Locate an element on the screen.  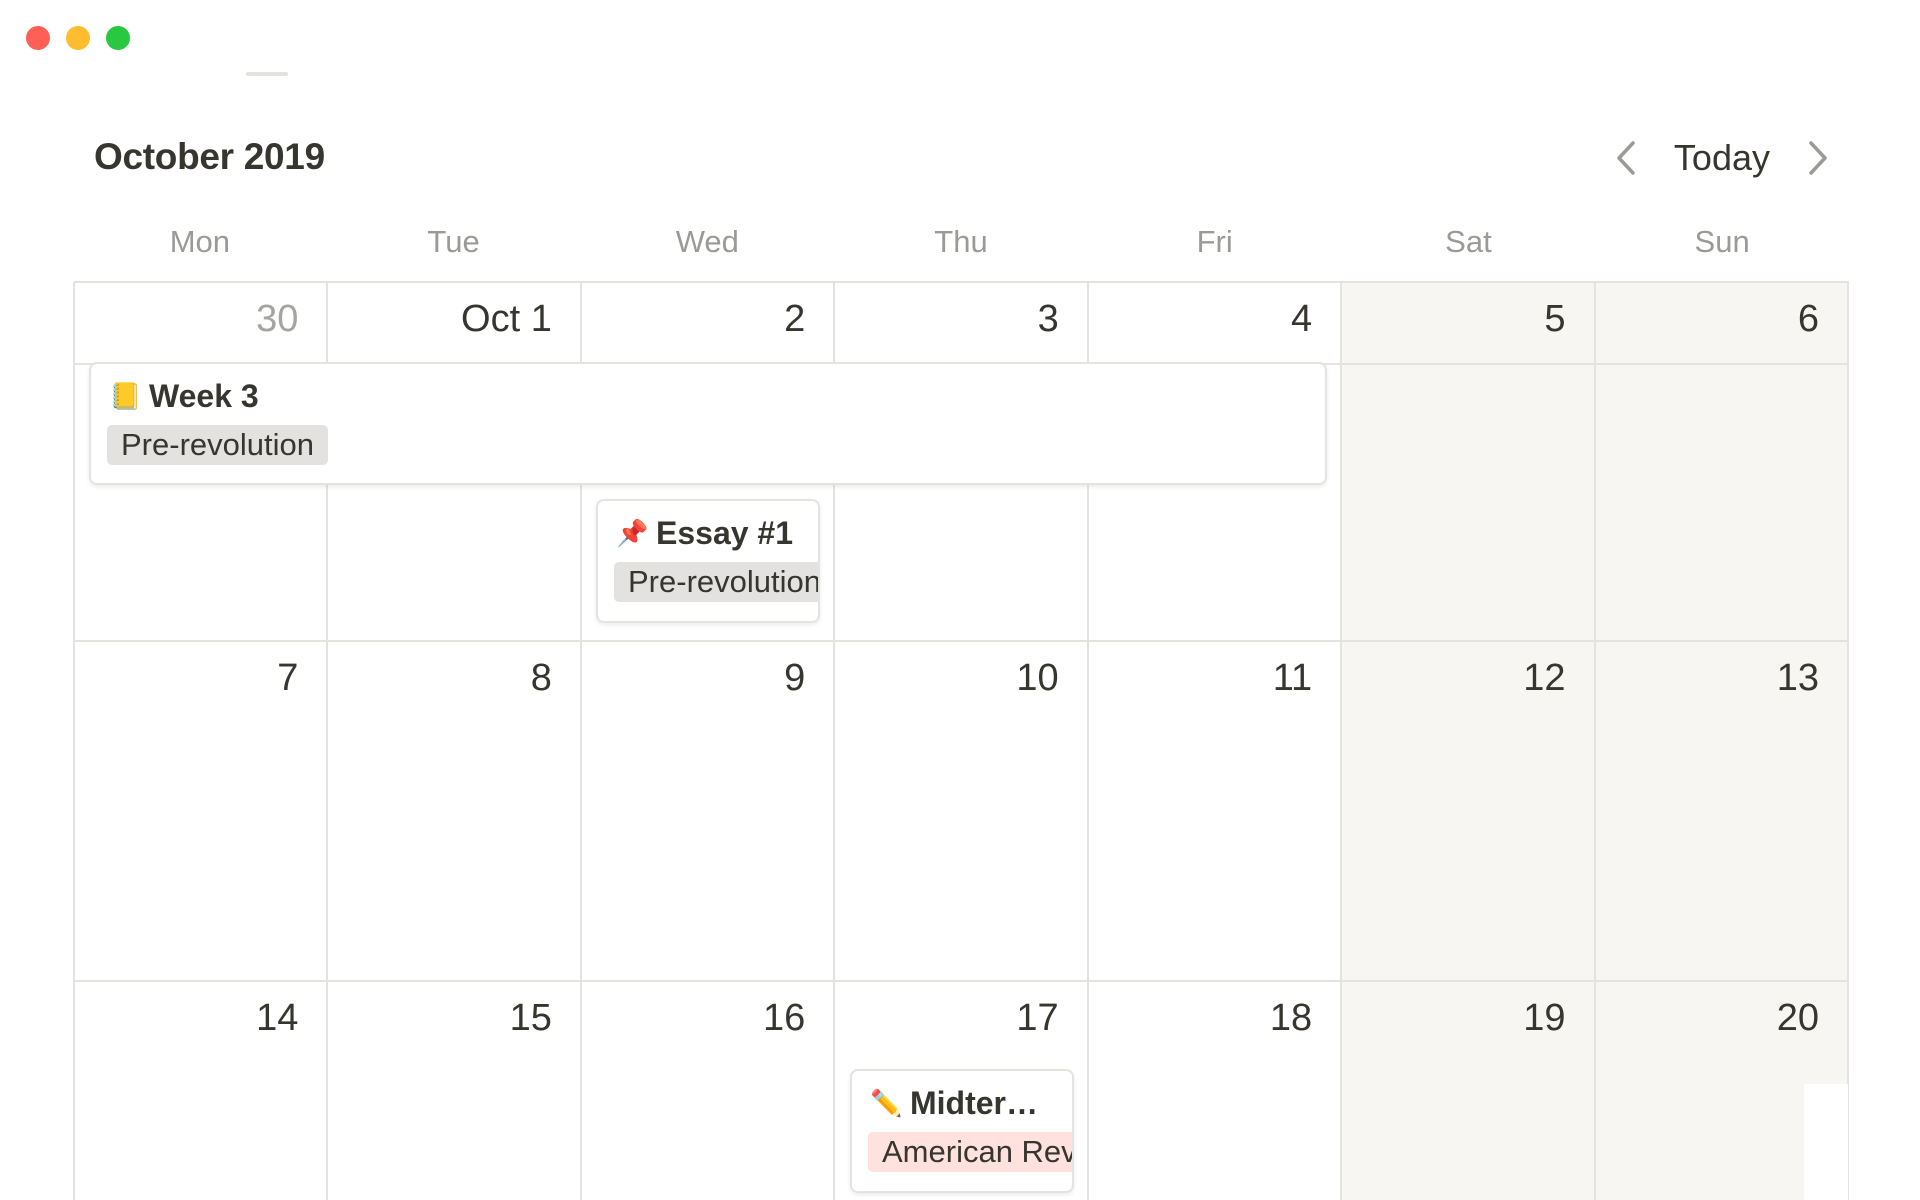
event-title-row: 📌 Essay #1 is located at coordinates (708, 526).